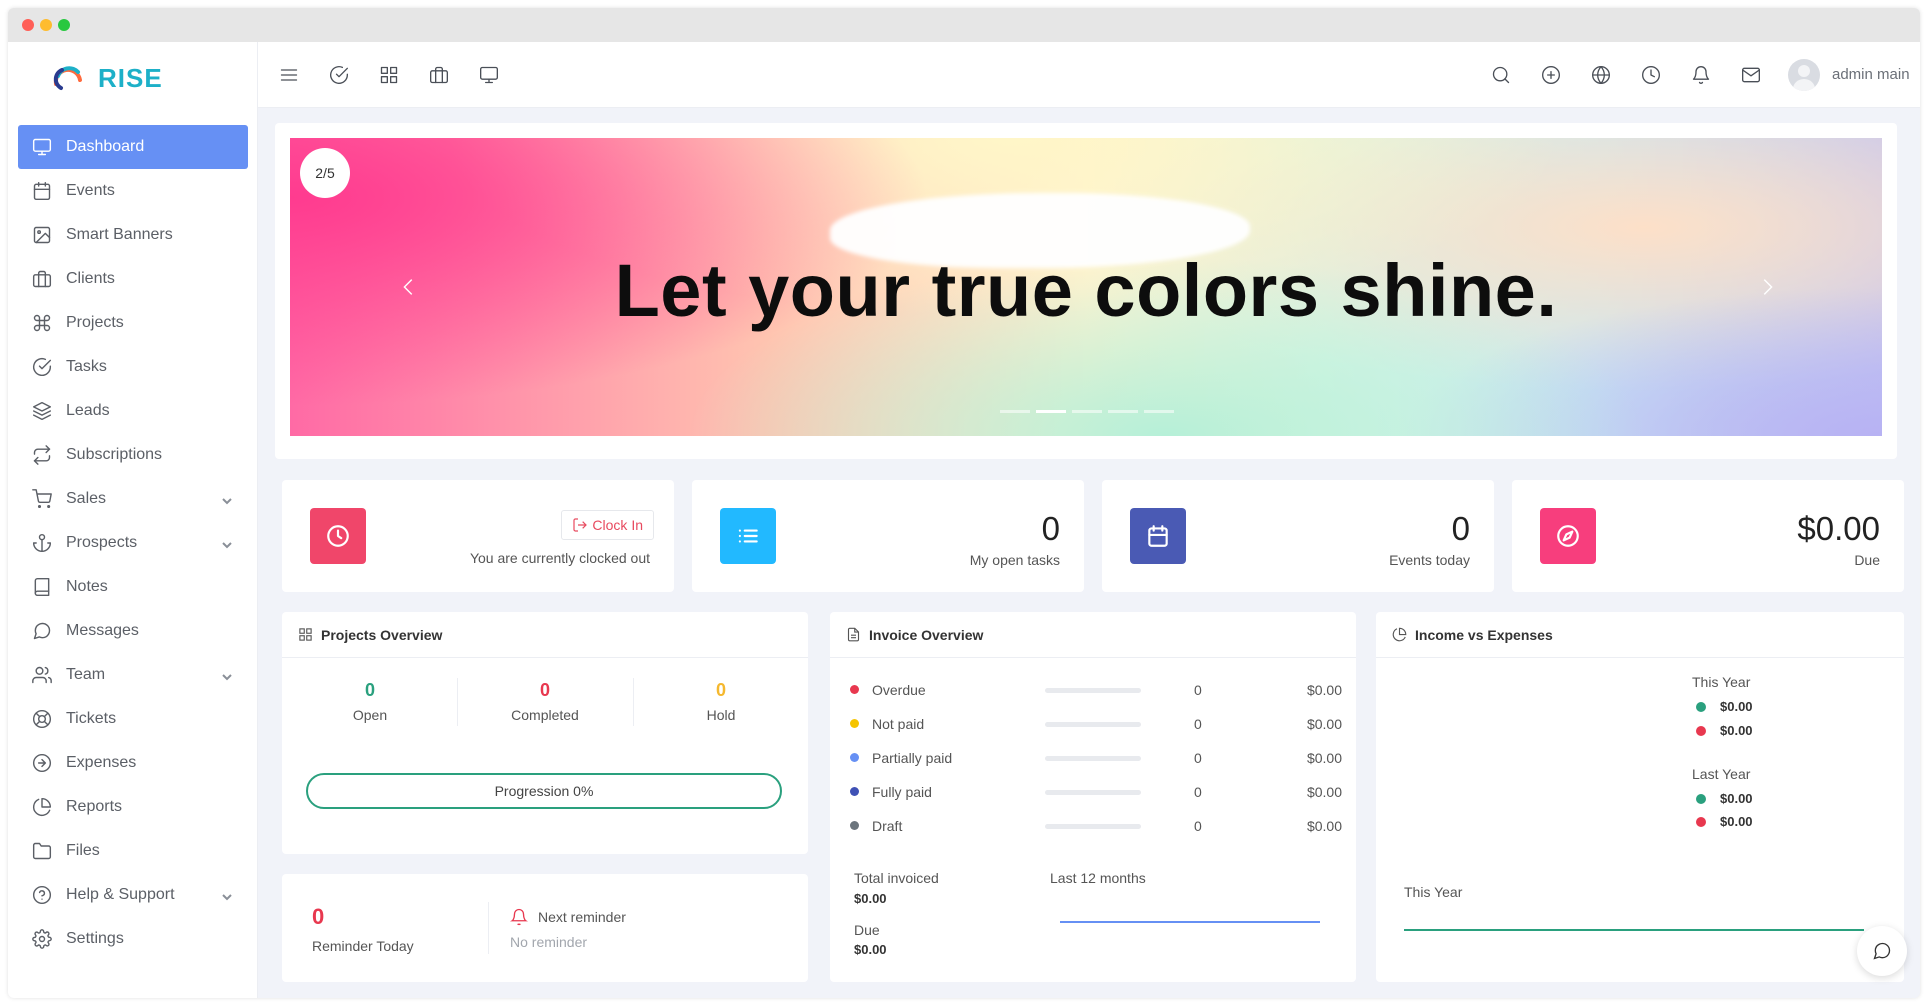 This screenshot has width=1928, height=1003. I want to click on invoice-row-overdue: Overdue 0 $0.00, so click(1096, 690).